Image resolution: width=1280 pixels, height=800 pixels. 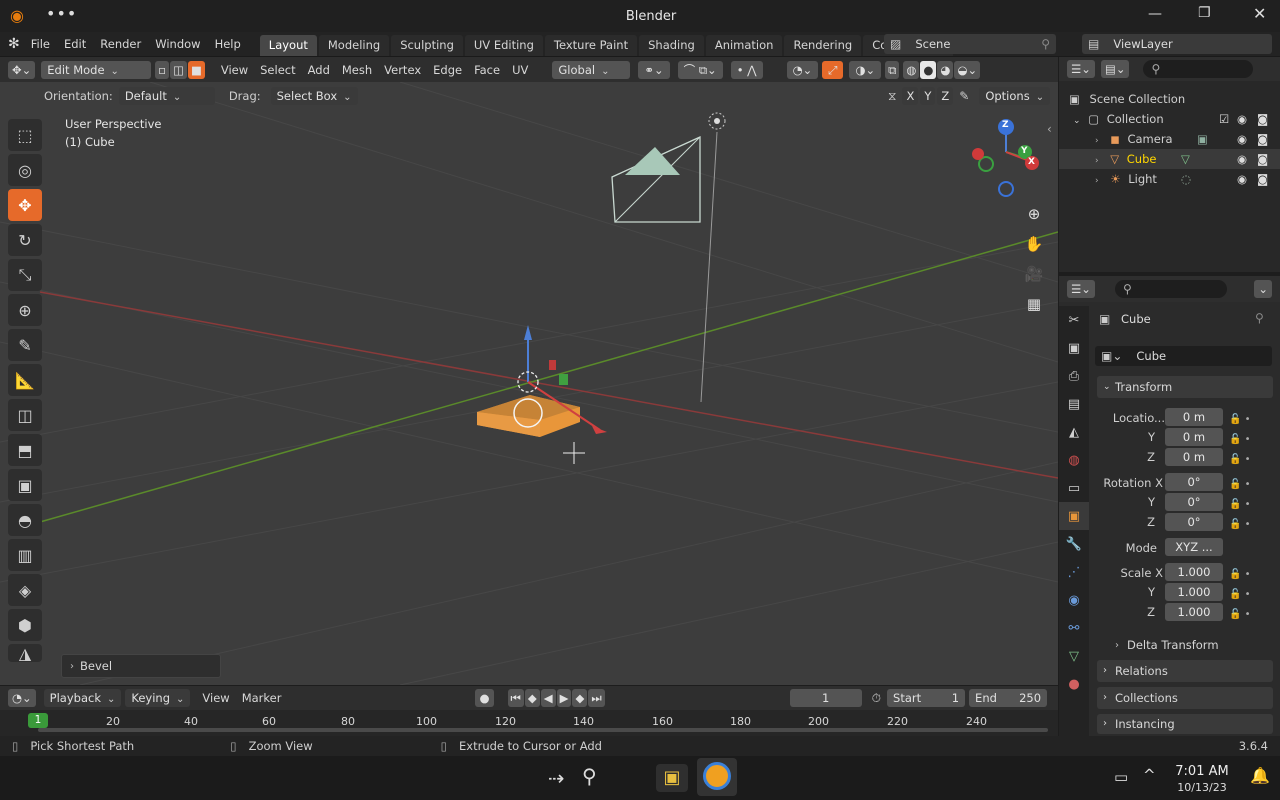 I want to click on relations-panel-header: › Relations, so click(x=1185, y=671).